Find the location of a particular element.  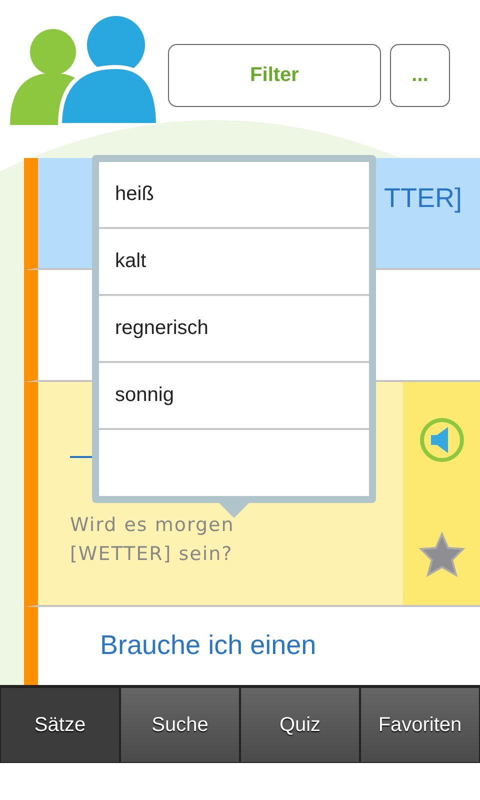

speaker-icon is located at coordinates (441, 440).